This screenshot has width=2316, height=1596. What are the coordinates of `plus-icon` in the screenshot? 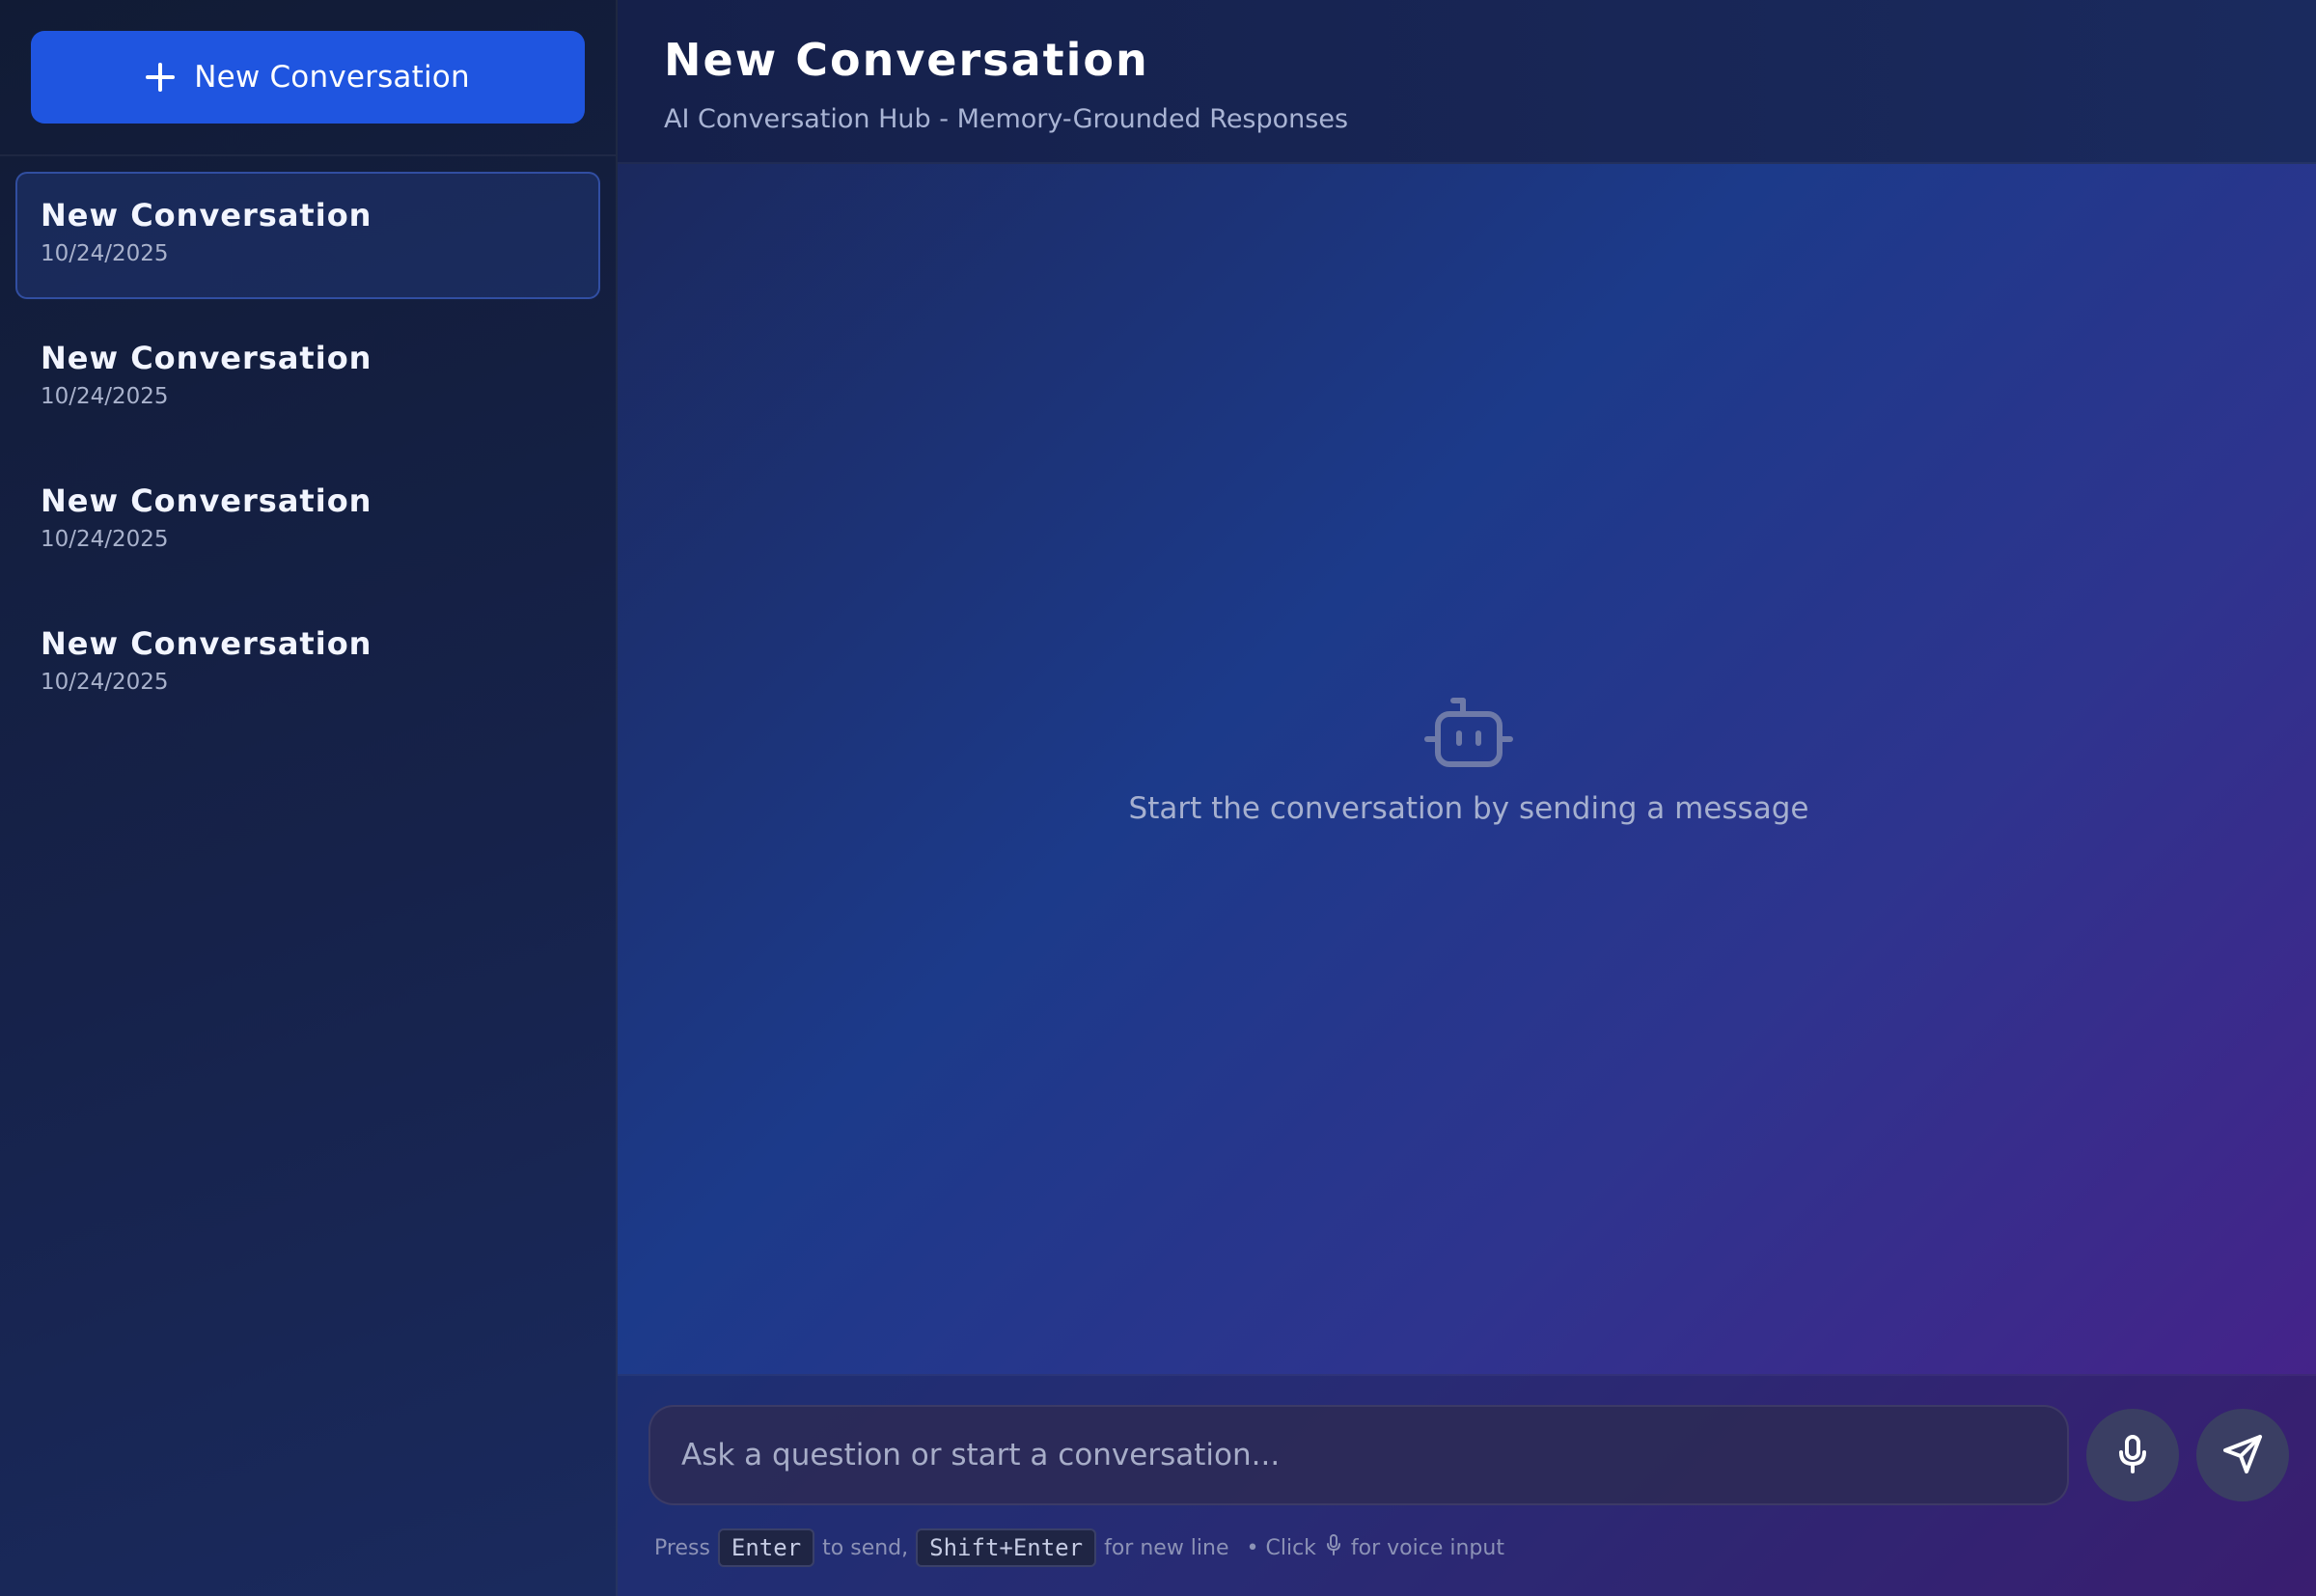 It's located at (161, 77).